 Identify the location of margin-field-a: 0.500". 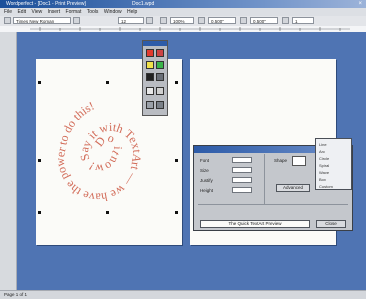
(222, 20).